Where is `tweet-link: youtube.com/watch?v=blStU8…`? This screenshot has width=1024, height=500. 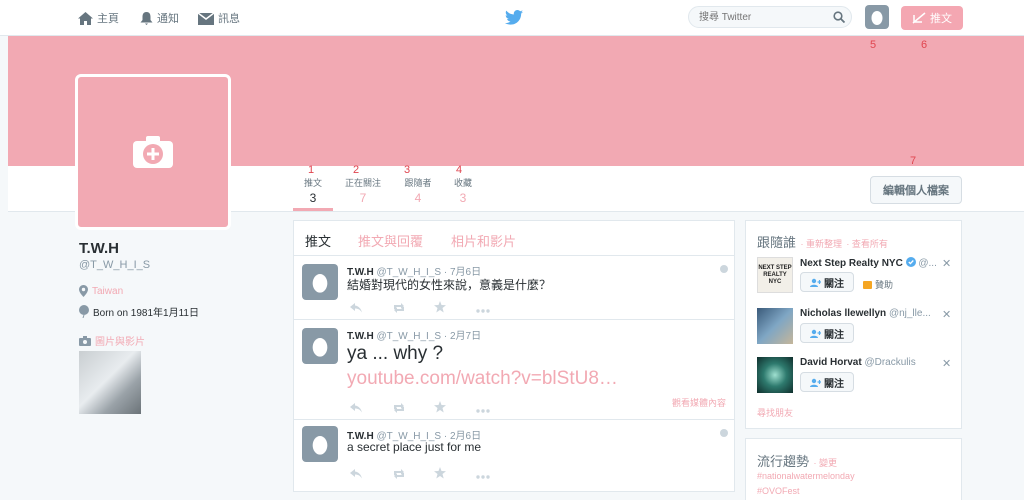 tweet-link: youtube.com/watch?v=blStU8… is located at coordinates (482, 379).